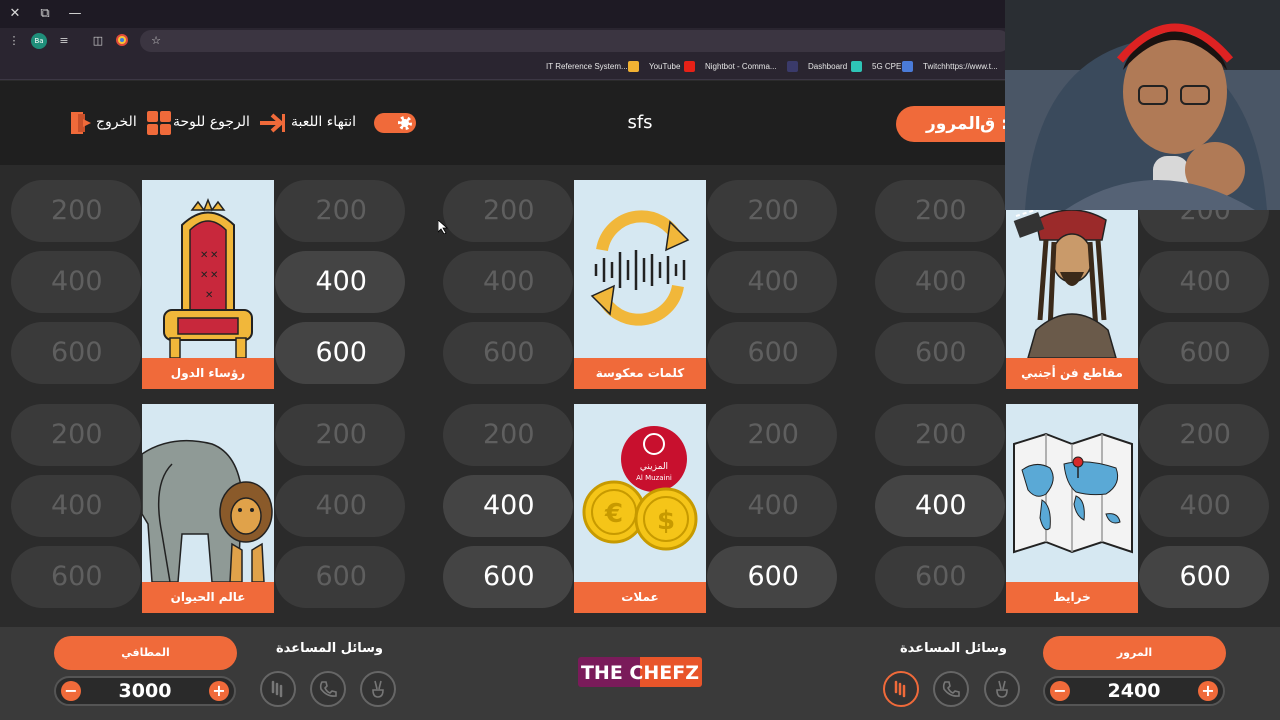 Image resolution: width=1280 pixels, height=720 pixels. What do you see at coordinates (633, 66) in the screenshot?
I see `bookmark-favicon-icon` at bounding box center [633, 66].